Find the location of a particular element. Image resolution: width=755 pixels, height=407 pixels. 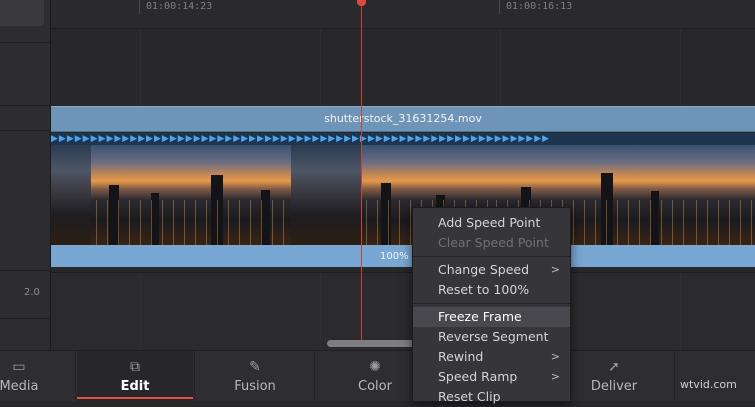

video-clip-header: shutterstock_31631254.mov is located at coordinates (403, 119).